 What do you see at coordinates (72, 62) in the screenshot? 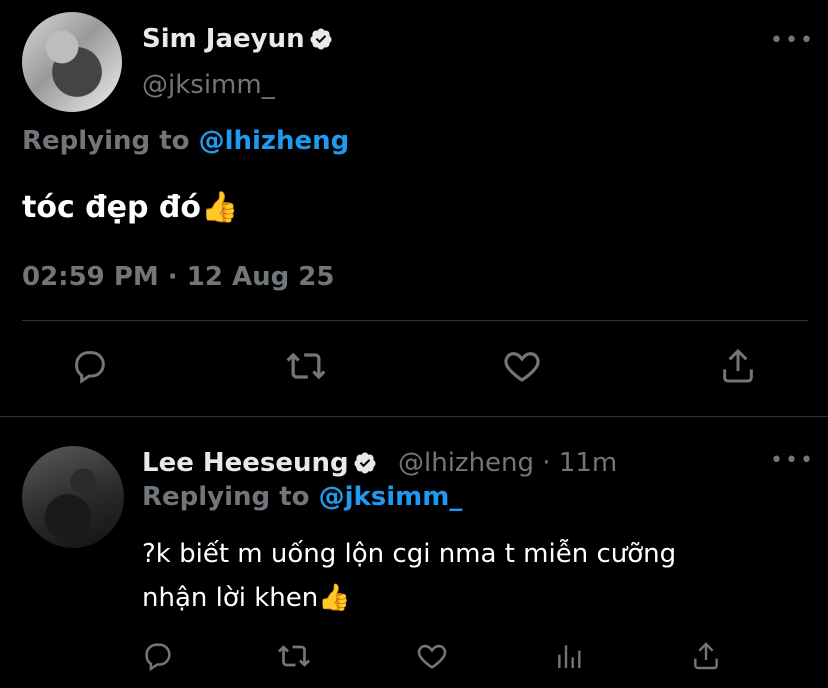
I see `avatar-sim-jaeyun` at bounding box center [72, 62].